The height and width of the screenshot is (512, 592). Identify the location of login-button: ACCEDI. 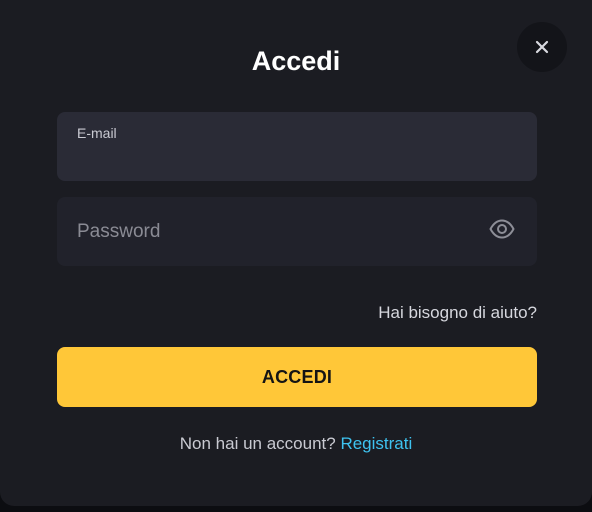
(297, 377).